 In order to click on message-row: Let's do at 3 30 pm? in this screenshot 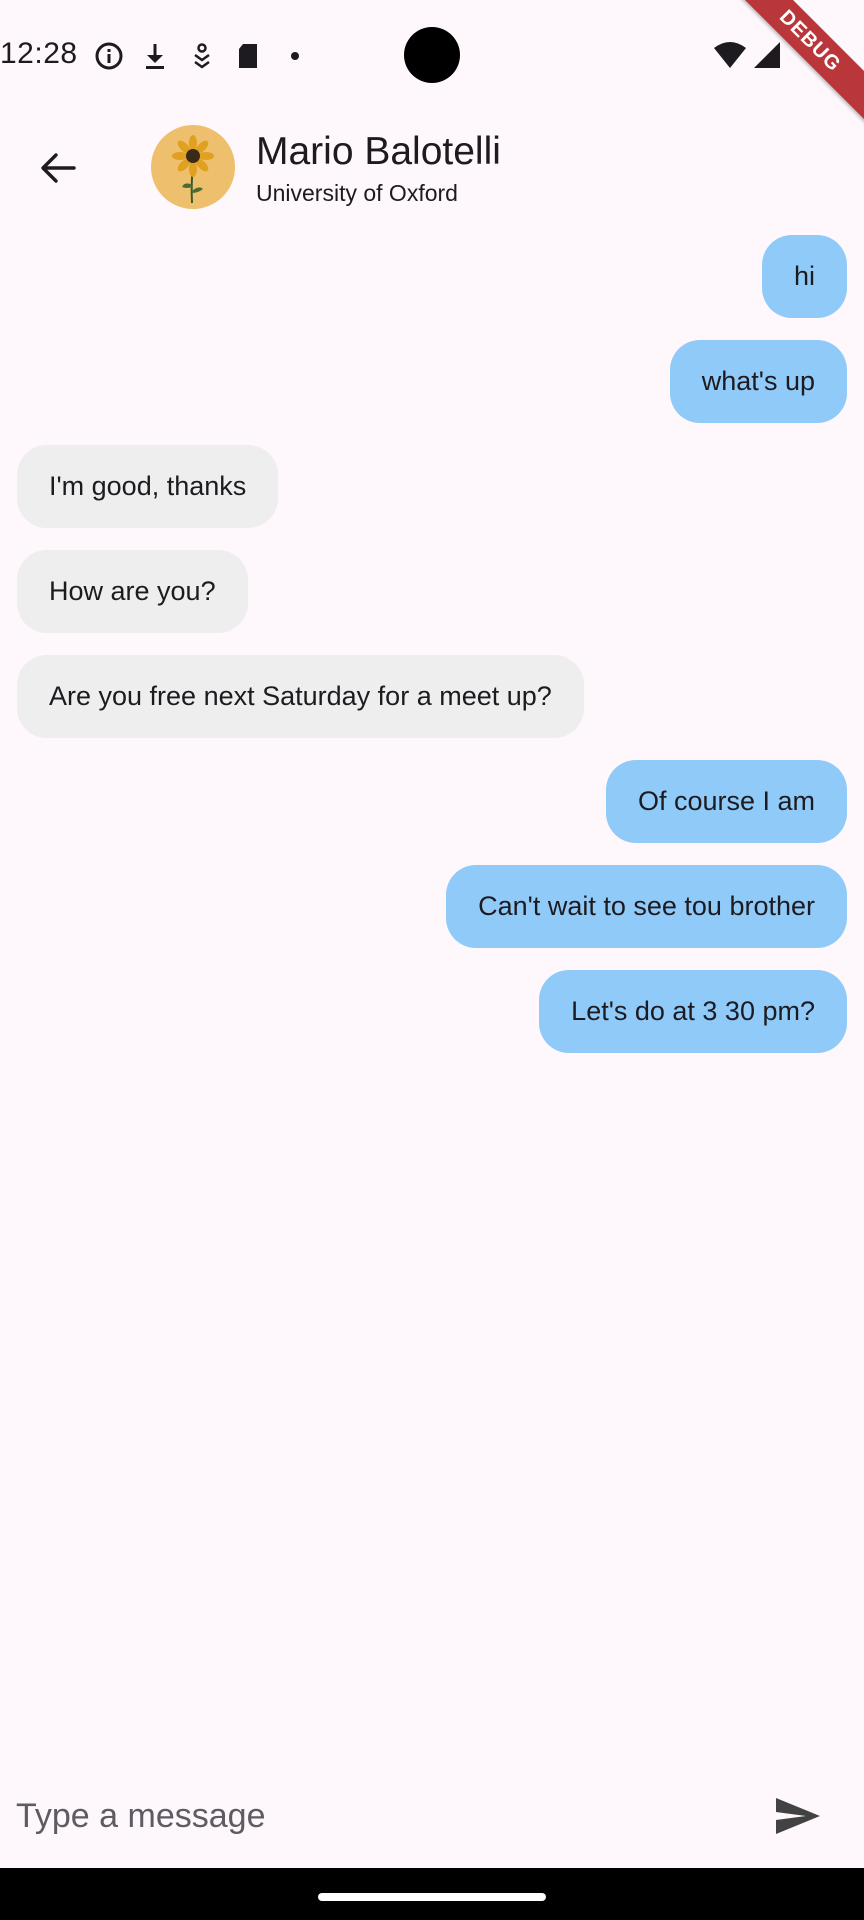, I will do `click(432, 1022)`.